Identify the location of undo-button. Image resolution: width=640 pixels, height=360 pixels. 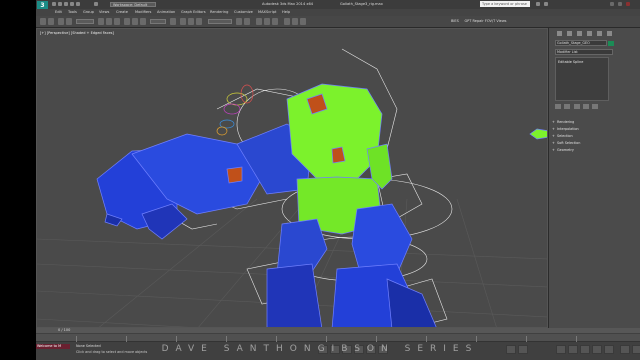
(43, 21).